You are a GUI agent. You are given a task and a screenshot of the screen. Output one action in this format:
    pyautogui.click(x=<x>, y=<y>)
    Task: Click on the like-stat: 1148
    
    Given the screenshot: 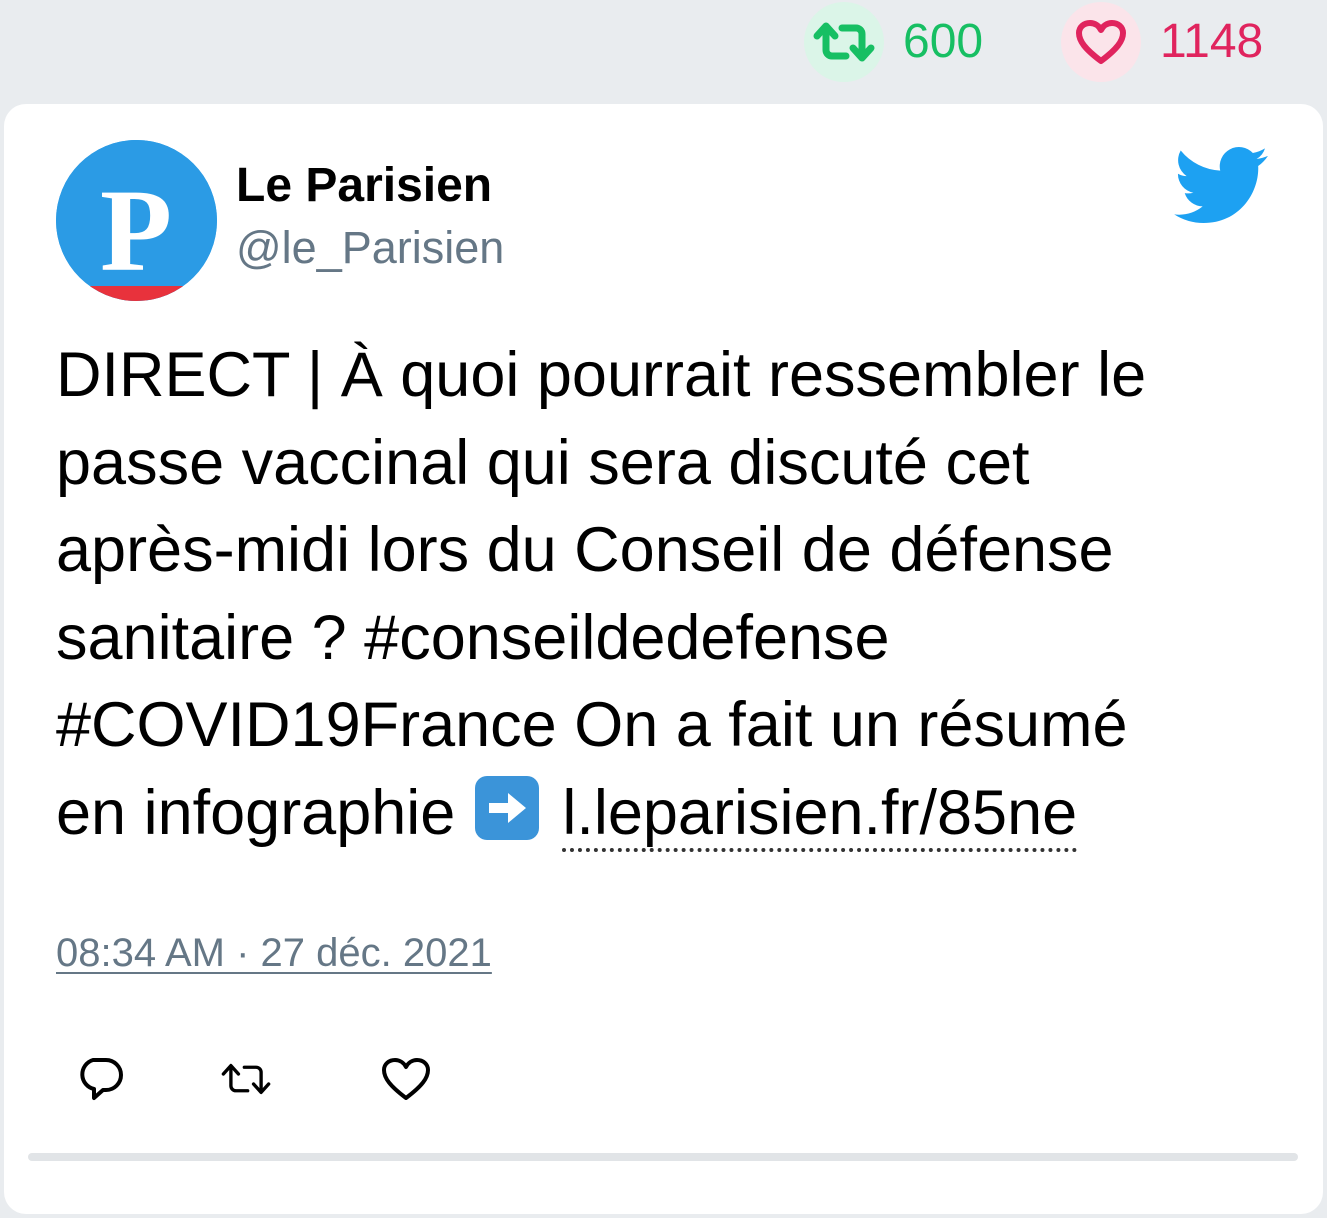 What is the action you would take?
    pyautogui.click(x=1162, y=42)
    